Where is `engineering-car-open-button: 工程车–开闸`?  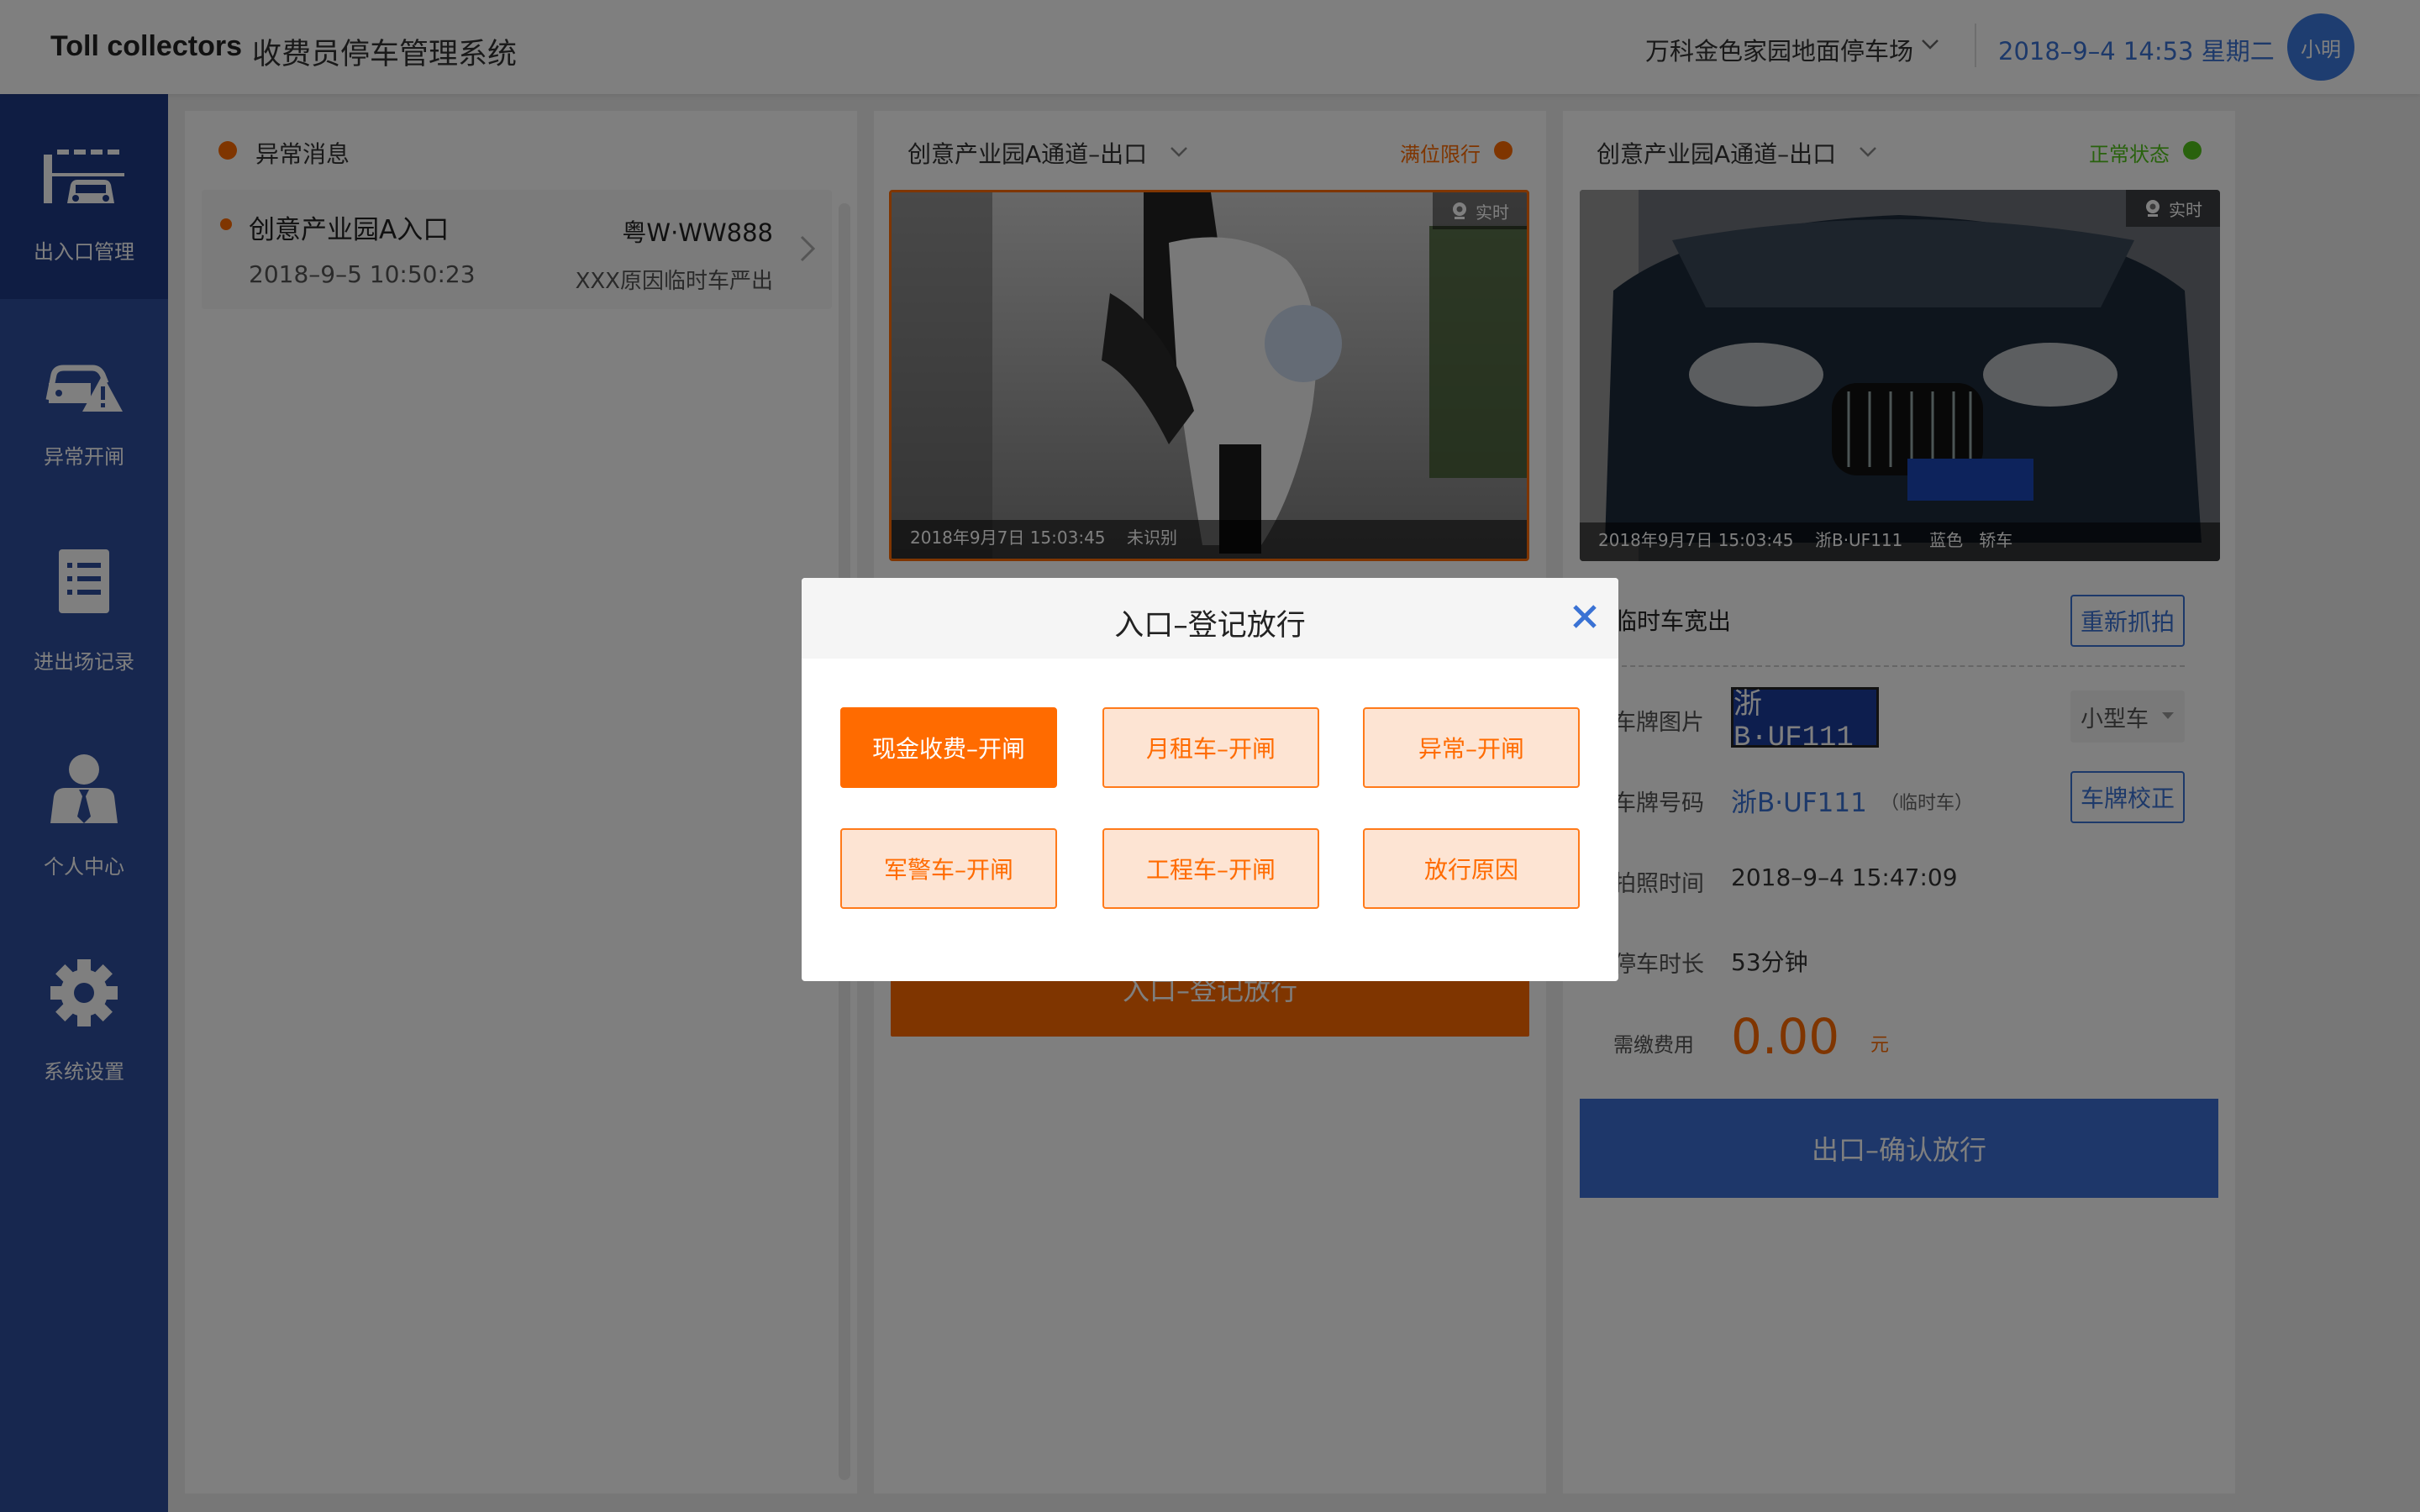
engineering-car-open-button: 工程车–开闸 is located at coordinates (1210, 868).